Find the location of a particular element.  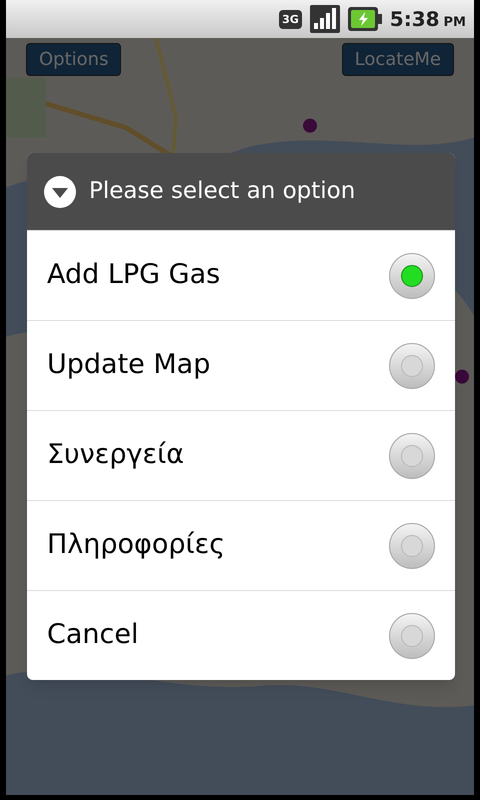

battery-icon is located at coordinates (365, 19).